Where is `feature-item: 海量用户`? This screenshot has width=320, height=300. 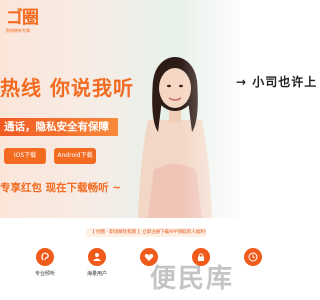 feature-item: 海量用户 is located at coordinates (97, 262).